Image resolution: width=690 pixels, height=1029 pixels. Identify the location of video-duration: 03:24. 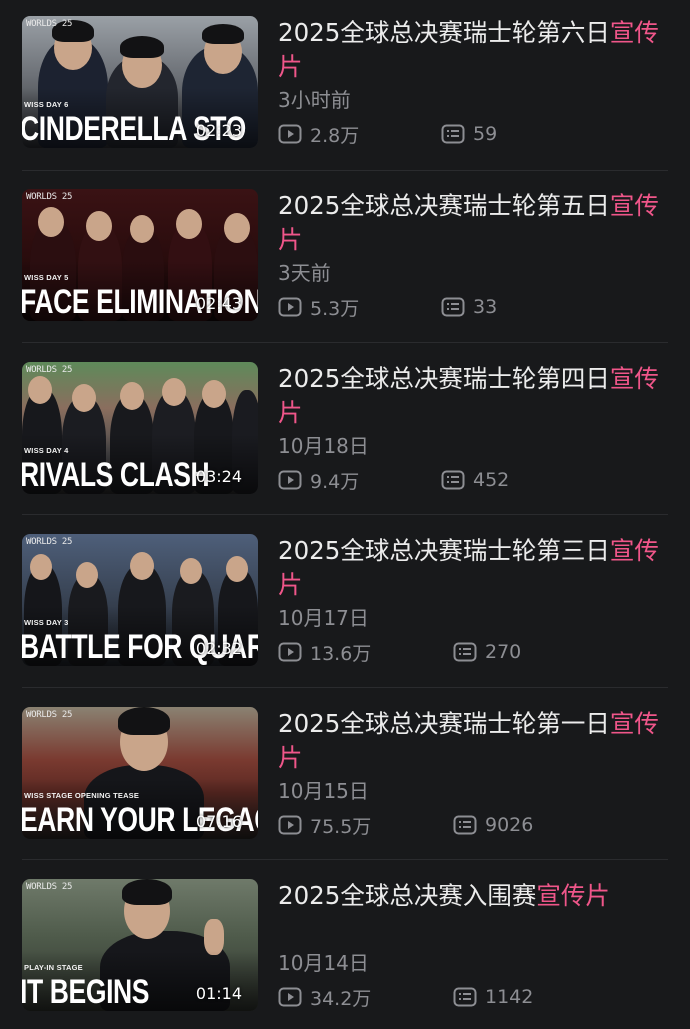
(218, 476).